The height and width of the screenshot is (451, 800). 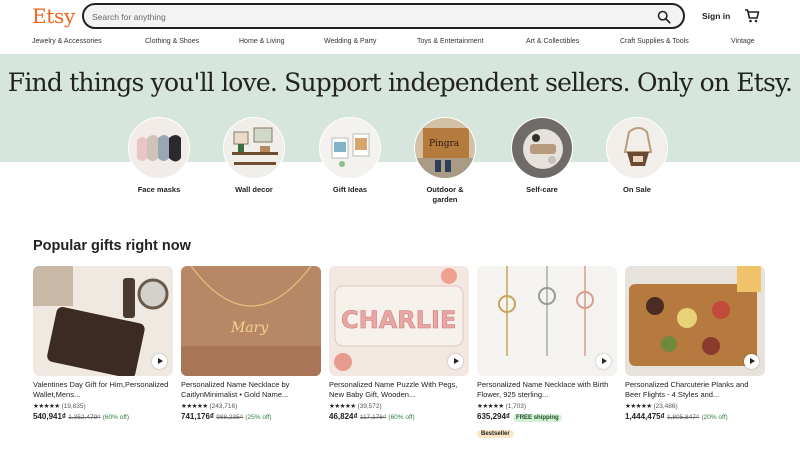 I want to click on original-price: 117,176₫, so click(x=373, y=417).